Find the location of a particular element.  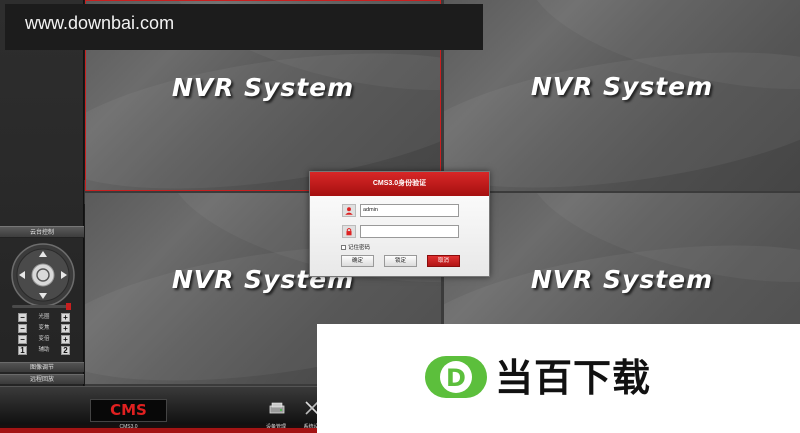

aux-2-button: 2 is located at coordinates (65, 350).